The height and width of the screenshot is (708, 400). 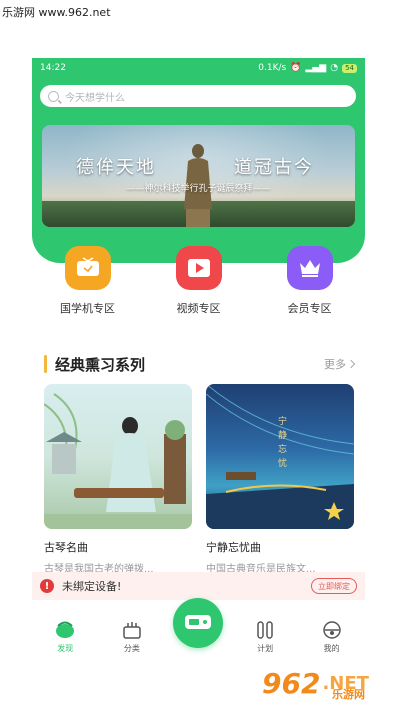 I want to click on status-time: 14:22, so click(x=53, y=68).